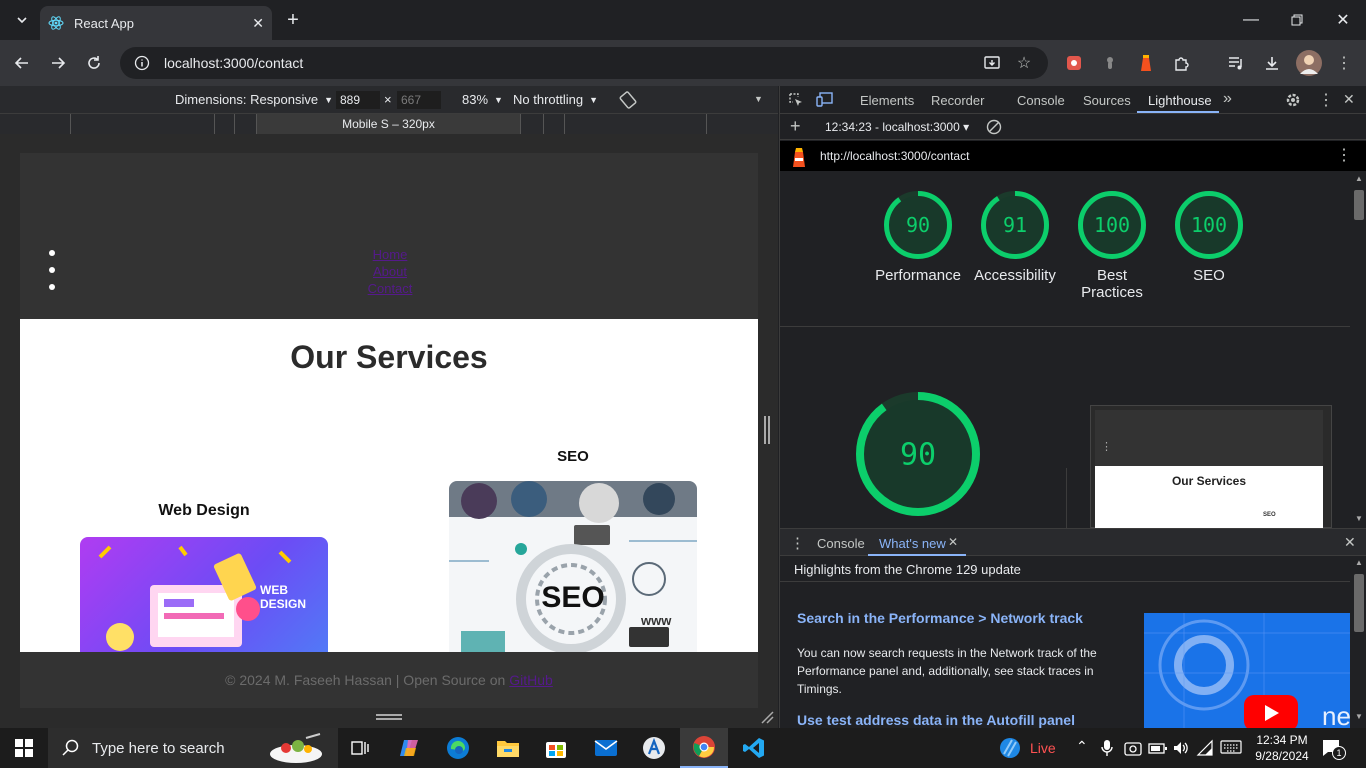  I want to click on lighthouse-scrollbar: ▲ ▼, so click(1358, 351).